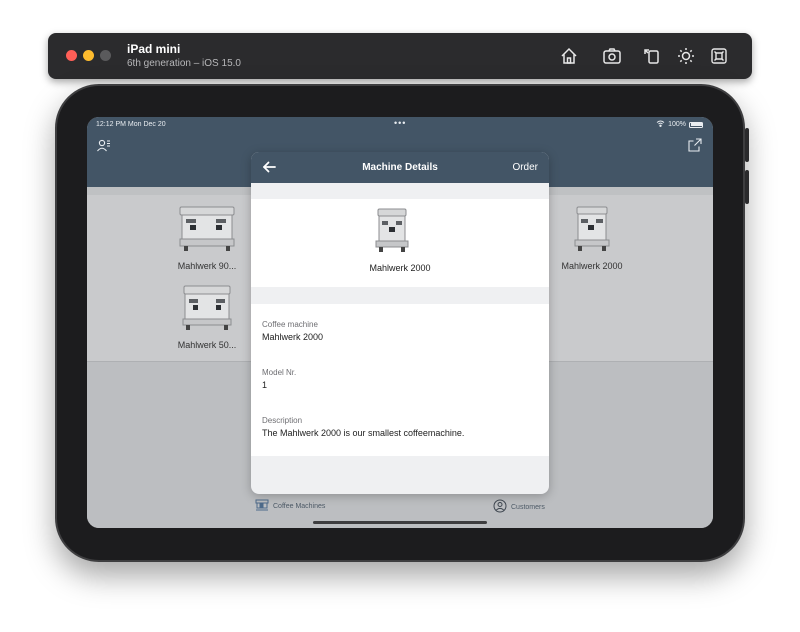 The height and width of the screenshot is (632, 800). I want to click on field-key: Model Nr., so click(279, 372).